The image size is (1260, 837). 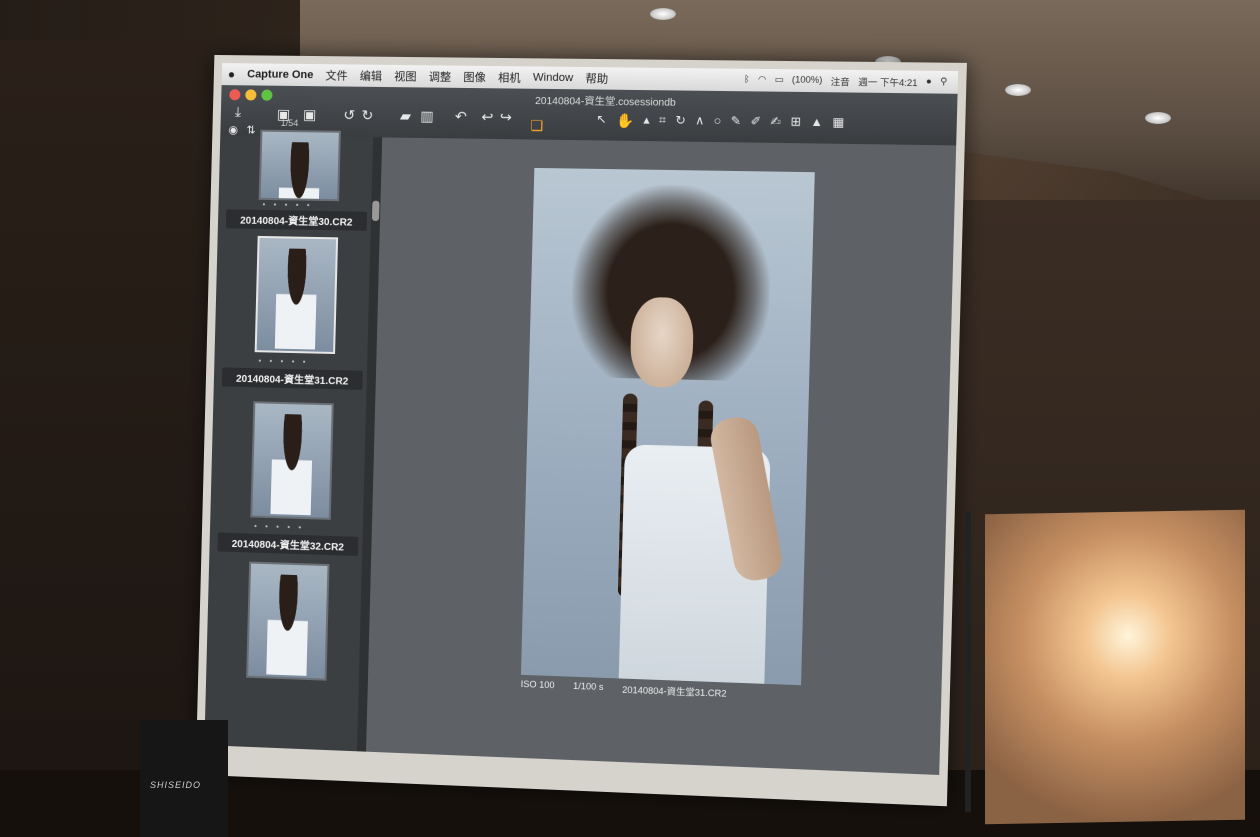 What do you see at coordinates (509, 77) in the screenshot?
I see `menu-camera: 相机` at bounding box center [509, 77].